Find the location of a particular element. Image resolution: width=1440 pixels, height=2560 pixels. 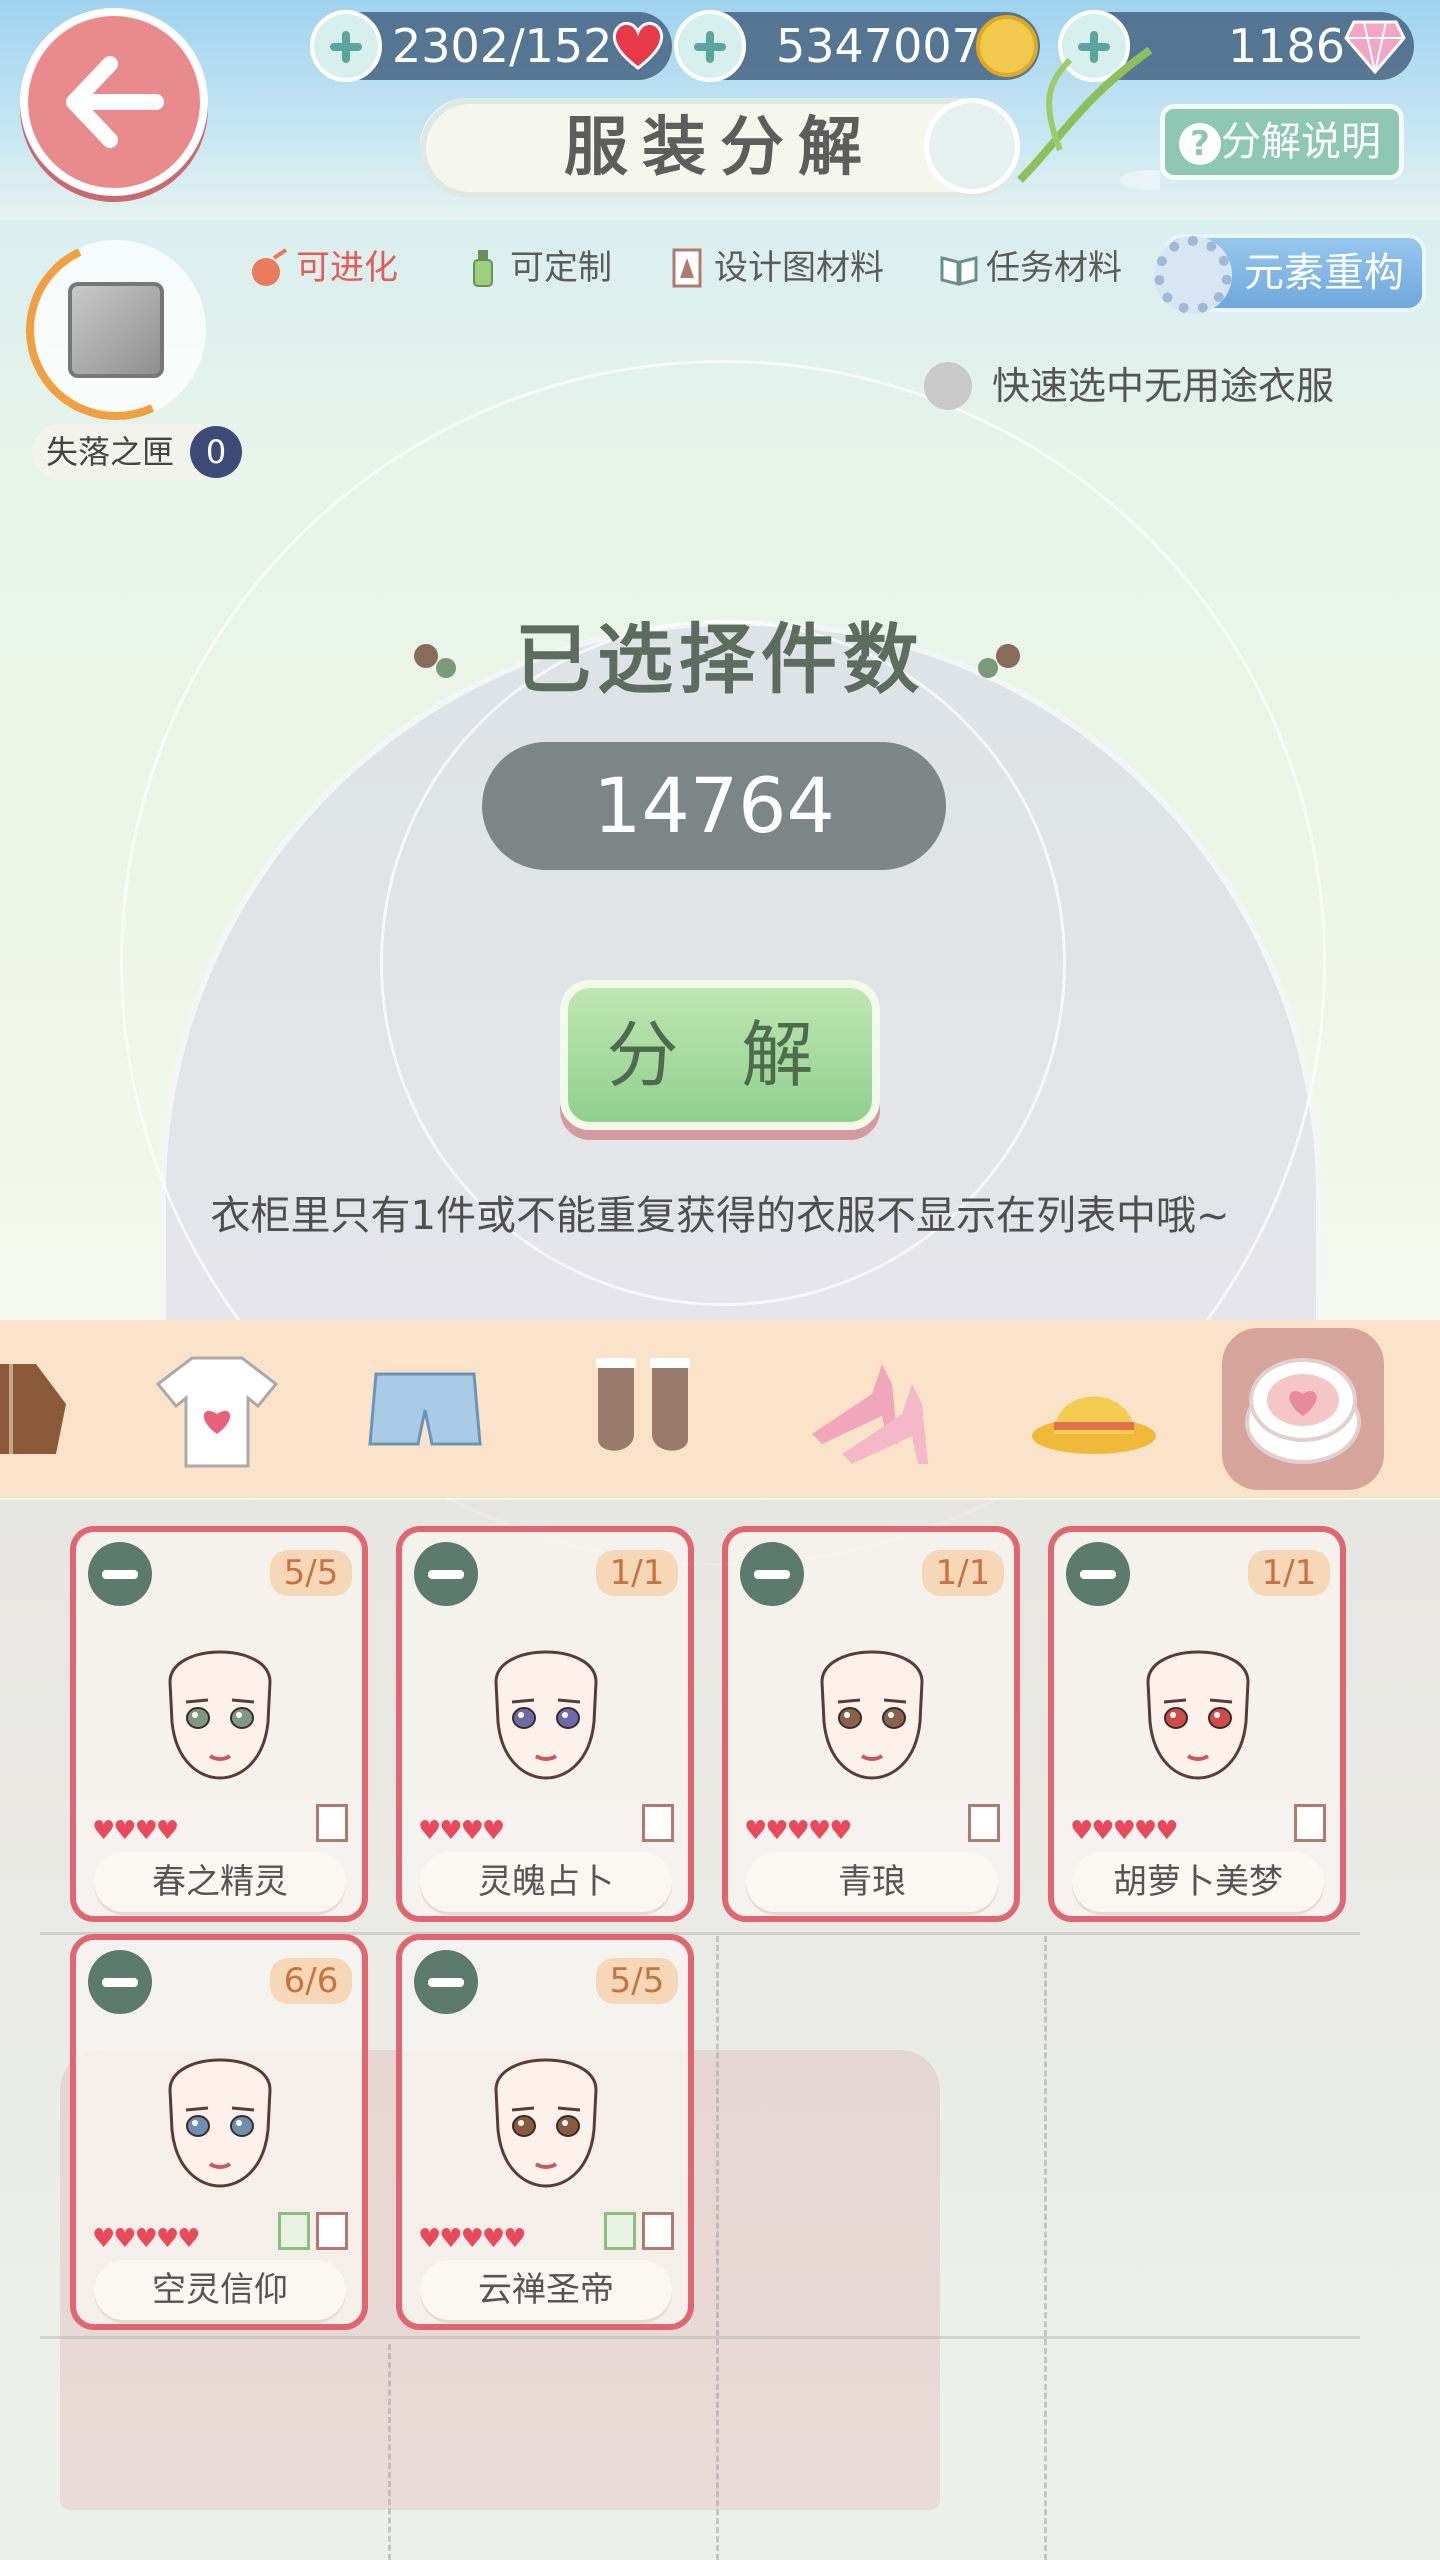

item-card: 5/5 ♥♥♥♥ 春之精灵 is located at coordinates (219, 1724).